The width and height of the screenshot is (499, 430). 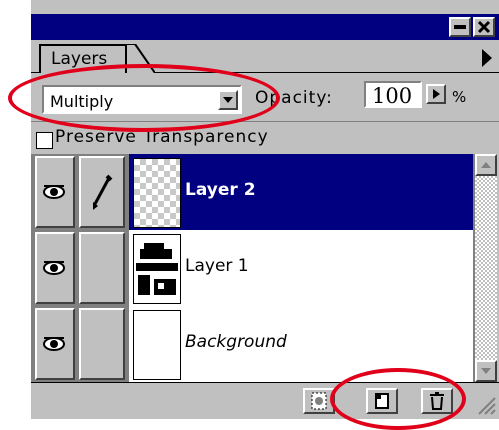 I want to click on mask-icon, so click(x=319, y=401).